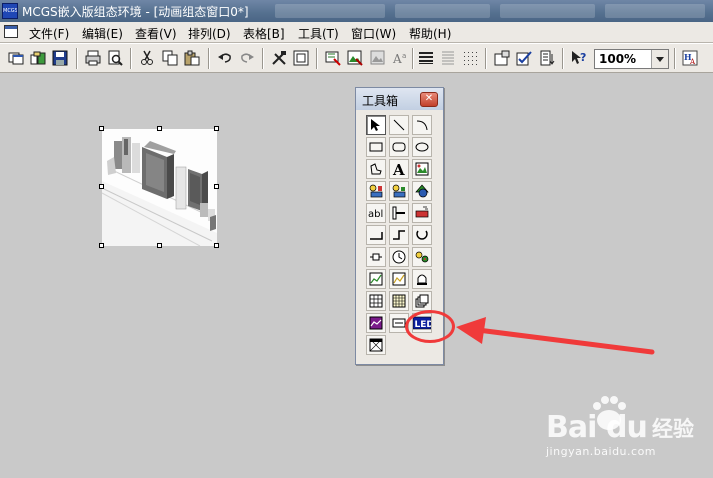 This screenshot has width=713, height=478. What do you see at coordinates (448, 58) in the screenshot?
I see `list-icon` at bounding box center [448, 58].